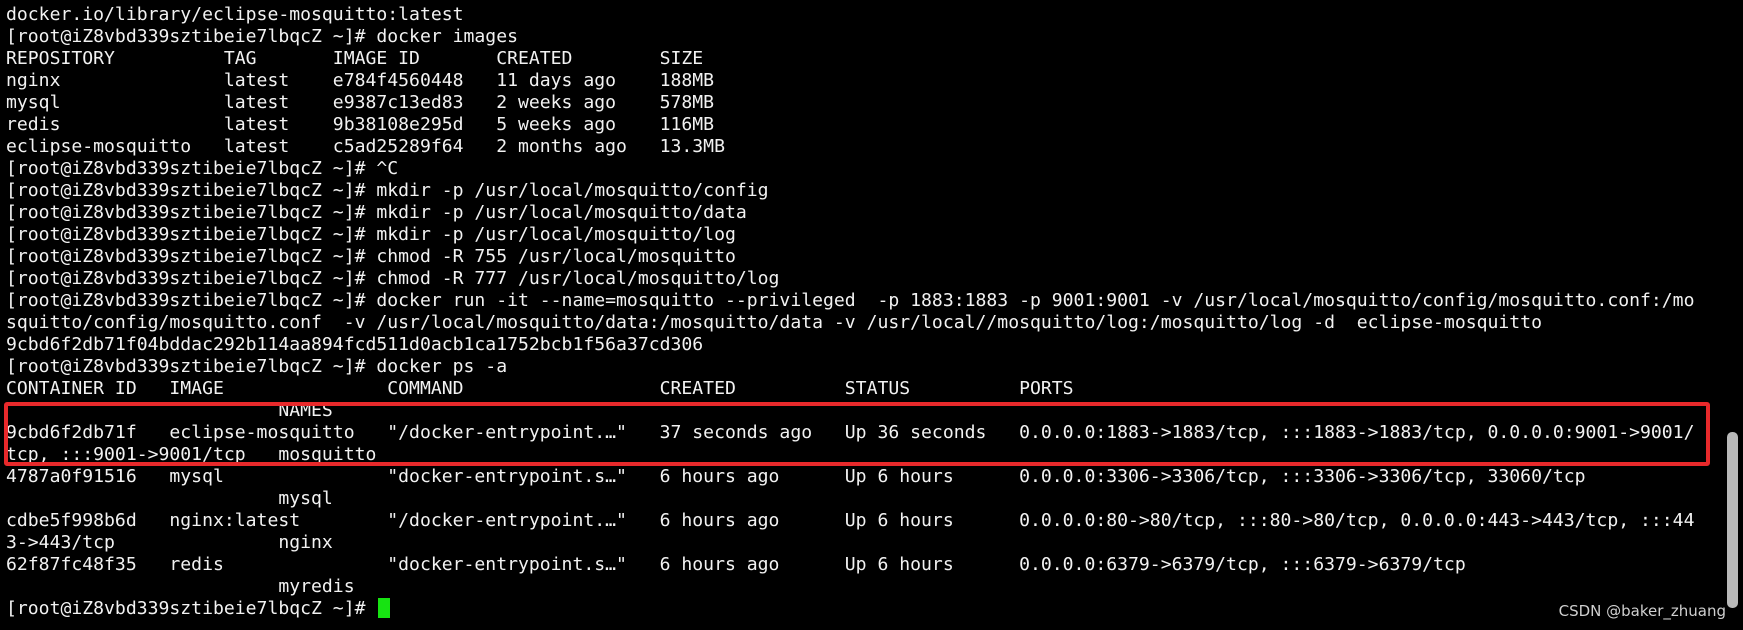 The width and height of the screenshot is (1743, 630). I want to click on shell-prompt: [root@iZ8vbd339sztibeie7lbqcZ ~]#, so click(191, 608).